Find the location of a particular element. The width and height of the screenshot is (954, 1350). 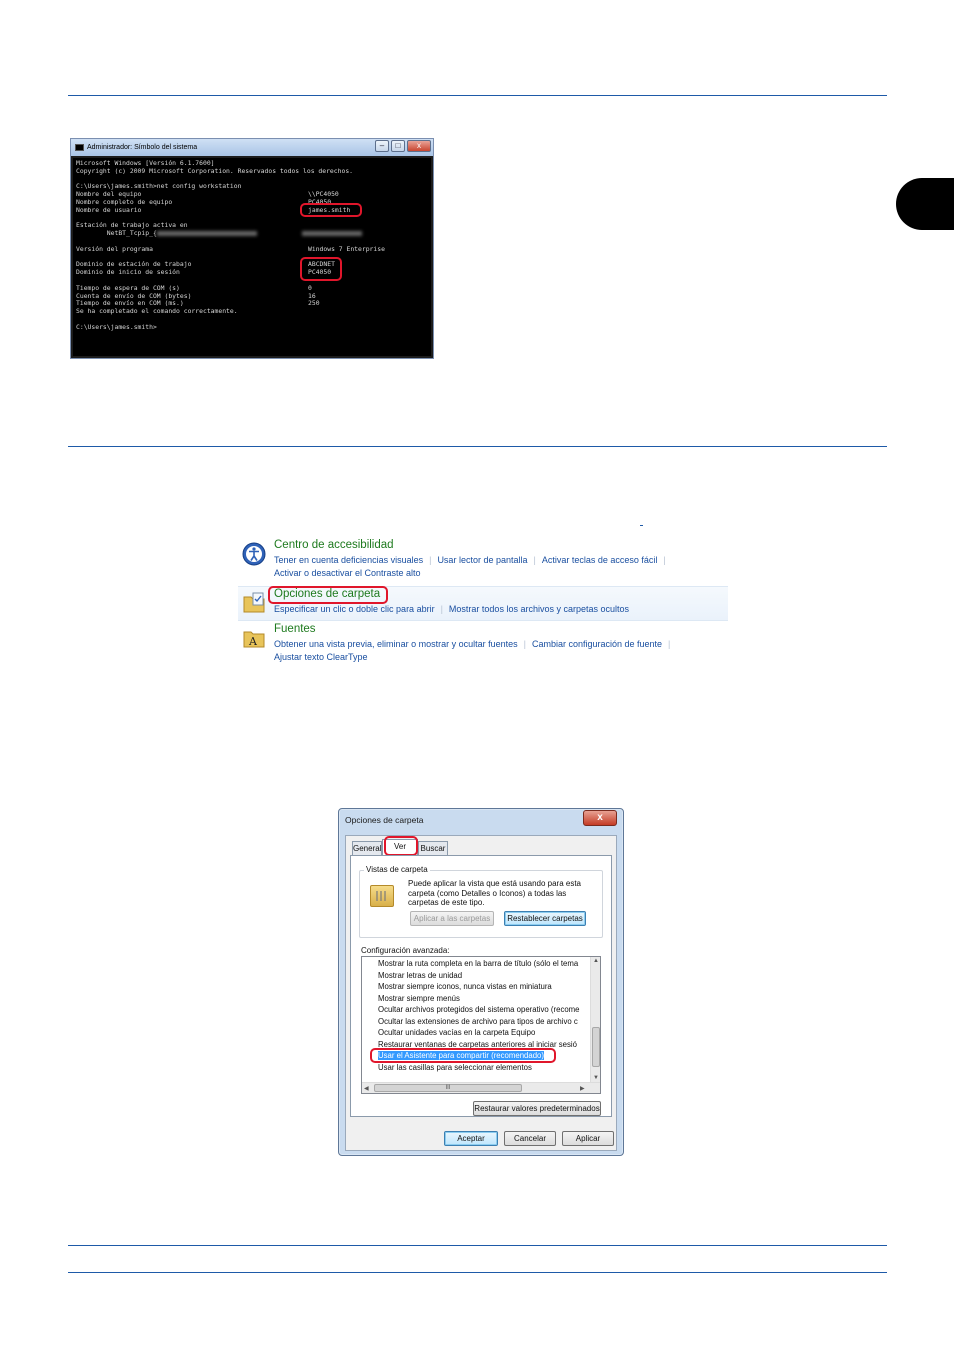

highlight-folder-options is located at coordinates (328, 595).